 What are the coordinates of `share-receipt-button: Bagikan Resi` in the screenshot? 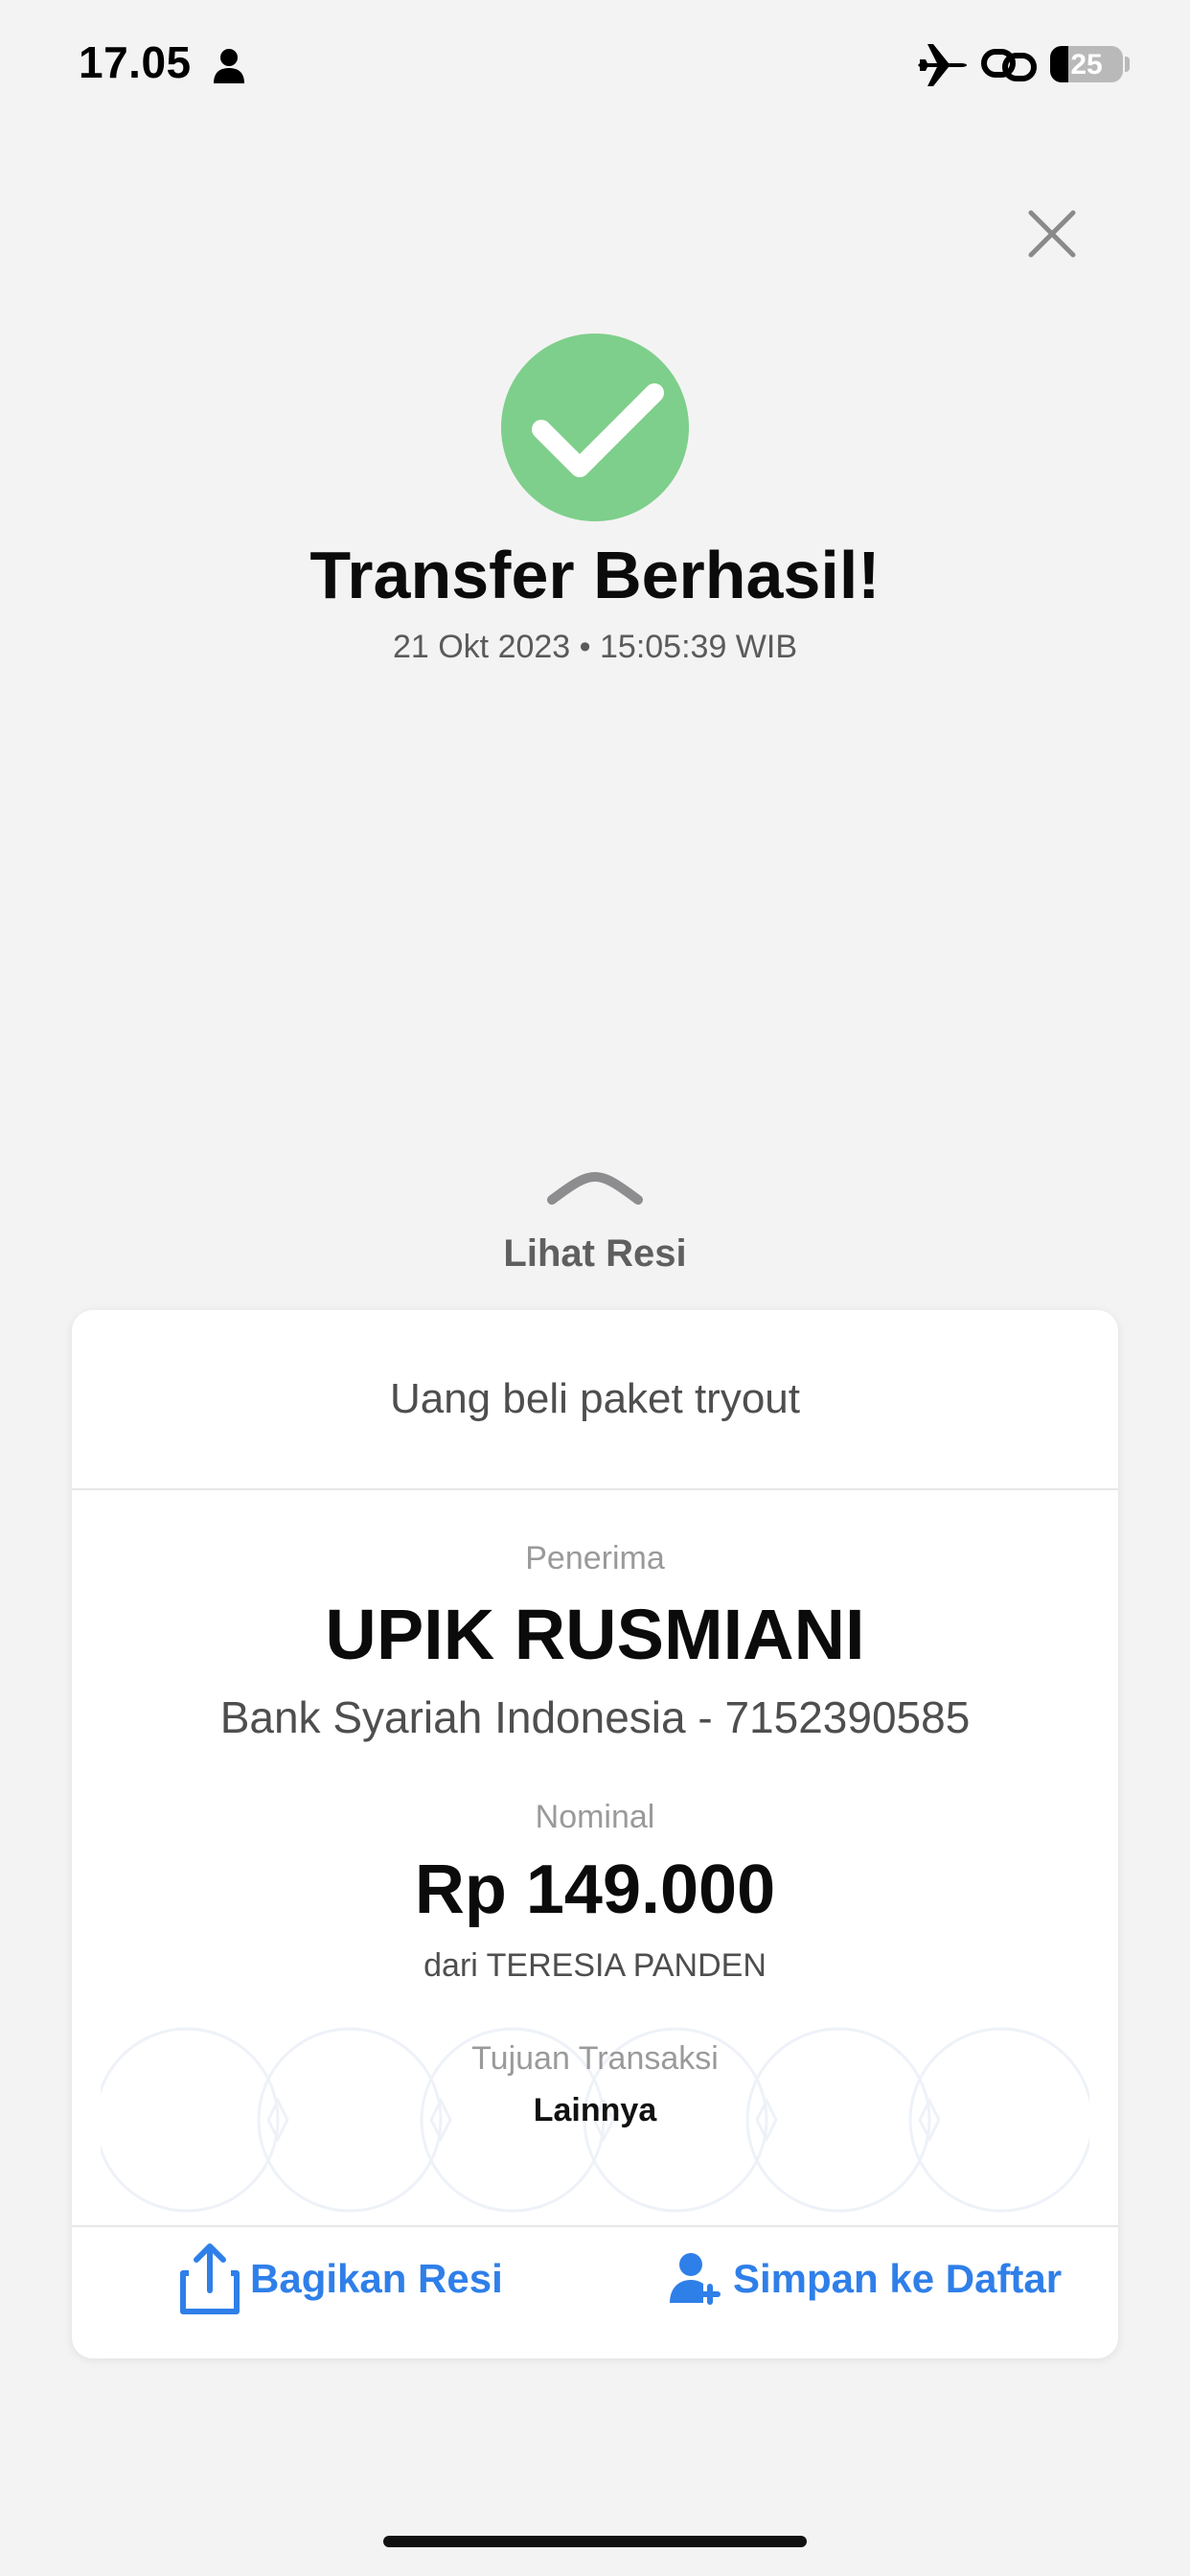 It's located at (341, 2279).